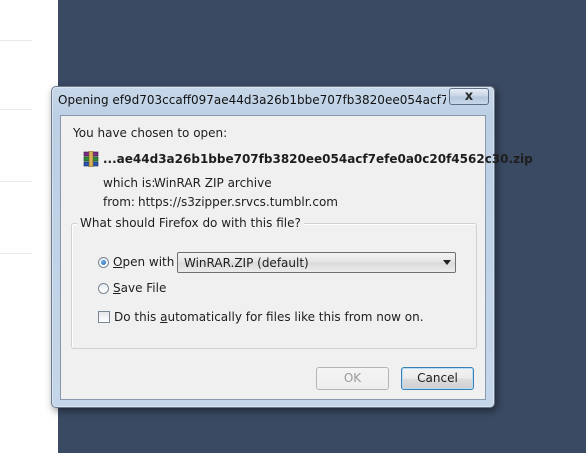  Describe the element at coordinates (104, 317) in the screenshot. I see `auto-action-checkbox` at that location.